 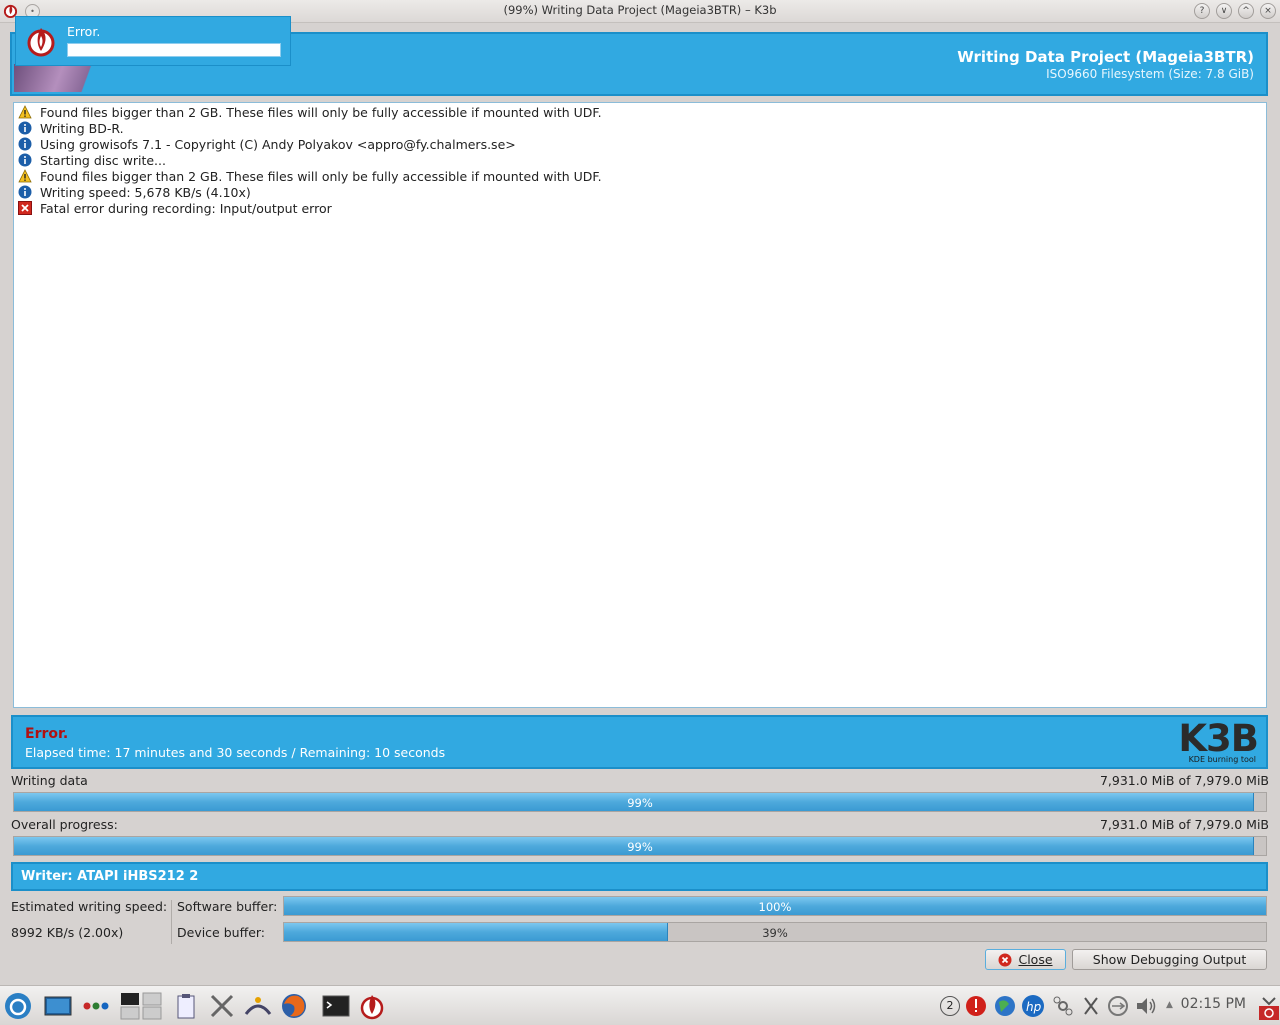 I want to click on terminal-icon, so click(x=336, y=1006).